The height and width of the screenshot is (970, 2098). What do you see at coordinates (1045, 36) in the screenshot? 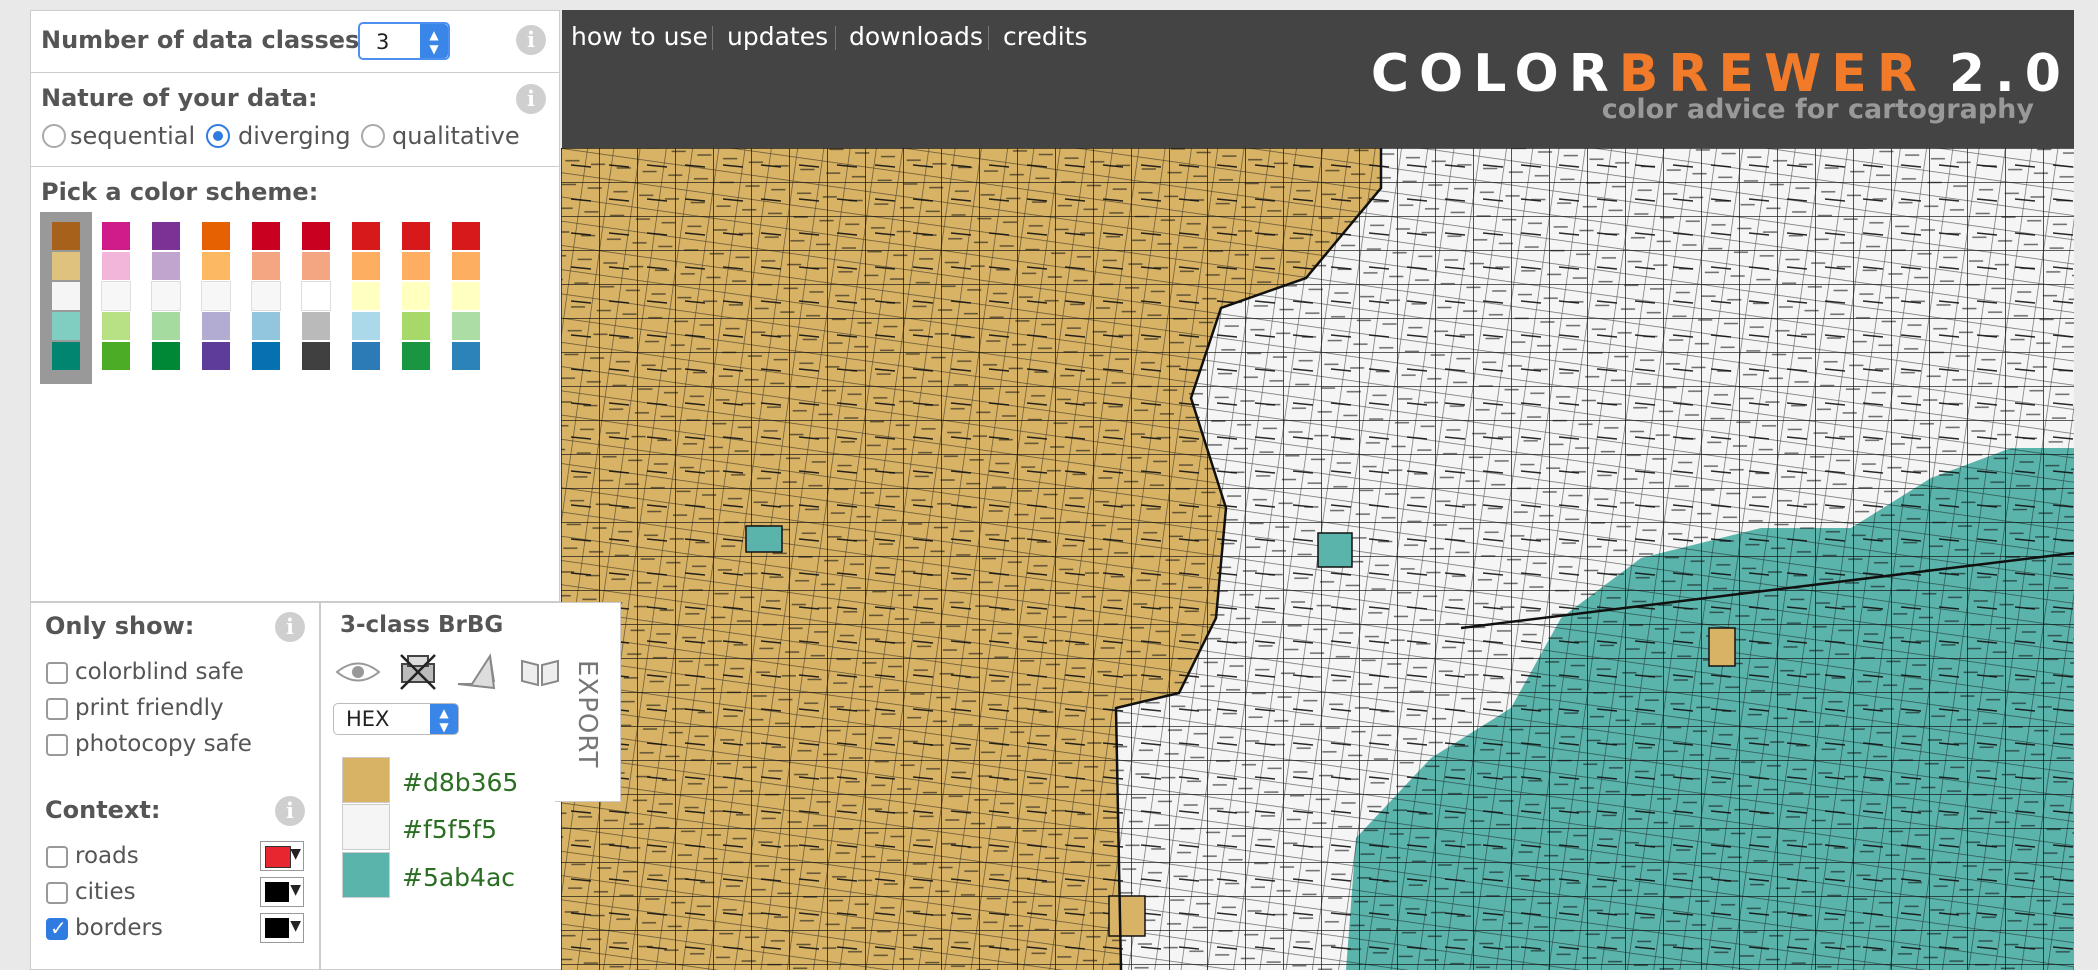
I see `nav-credits: credits` at bounding box center [1045, 36].